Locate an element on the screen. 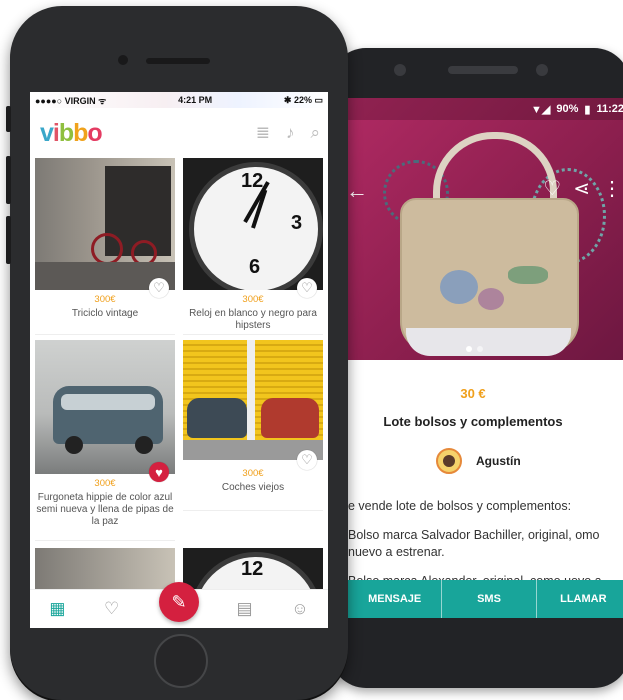 The image size is (623, 700). android-camera is located at coordinates (542, 70).